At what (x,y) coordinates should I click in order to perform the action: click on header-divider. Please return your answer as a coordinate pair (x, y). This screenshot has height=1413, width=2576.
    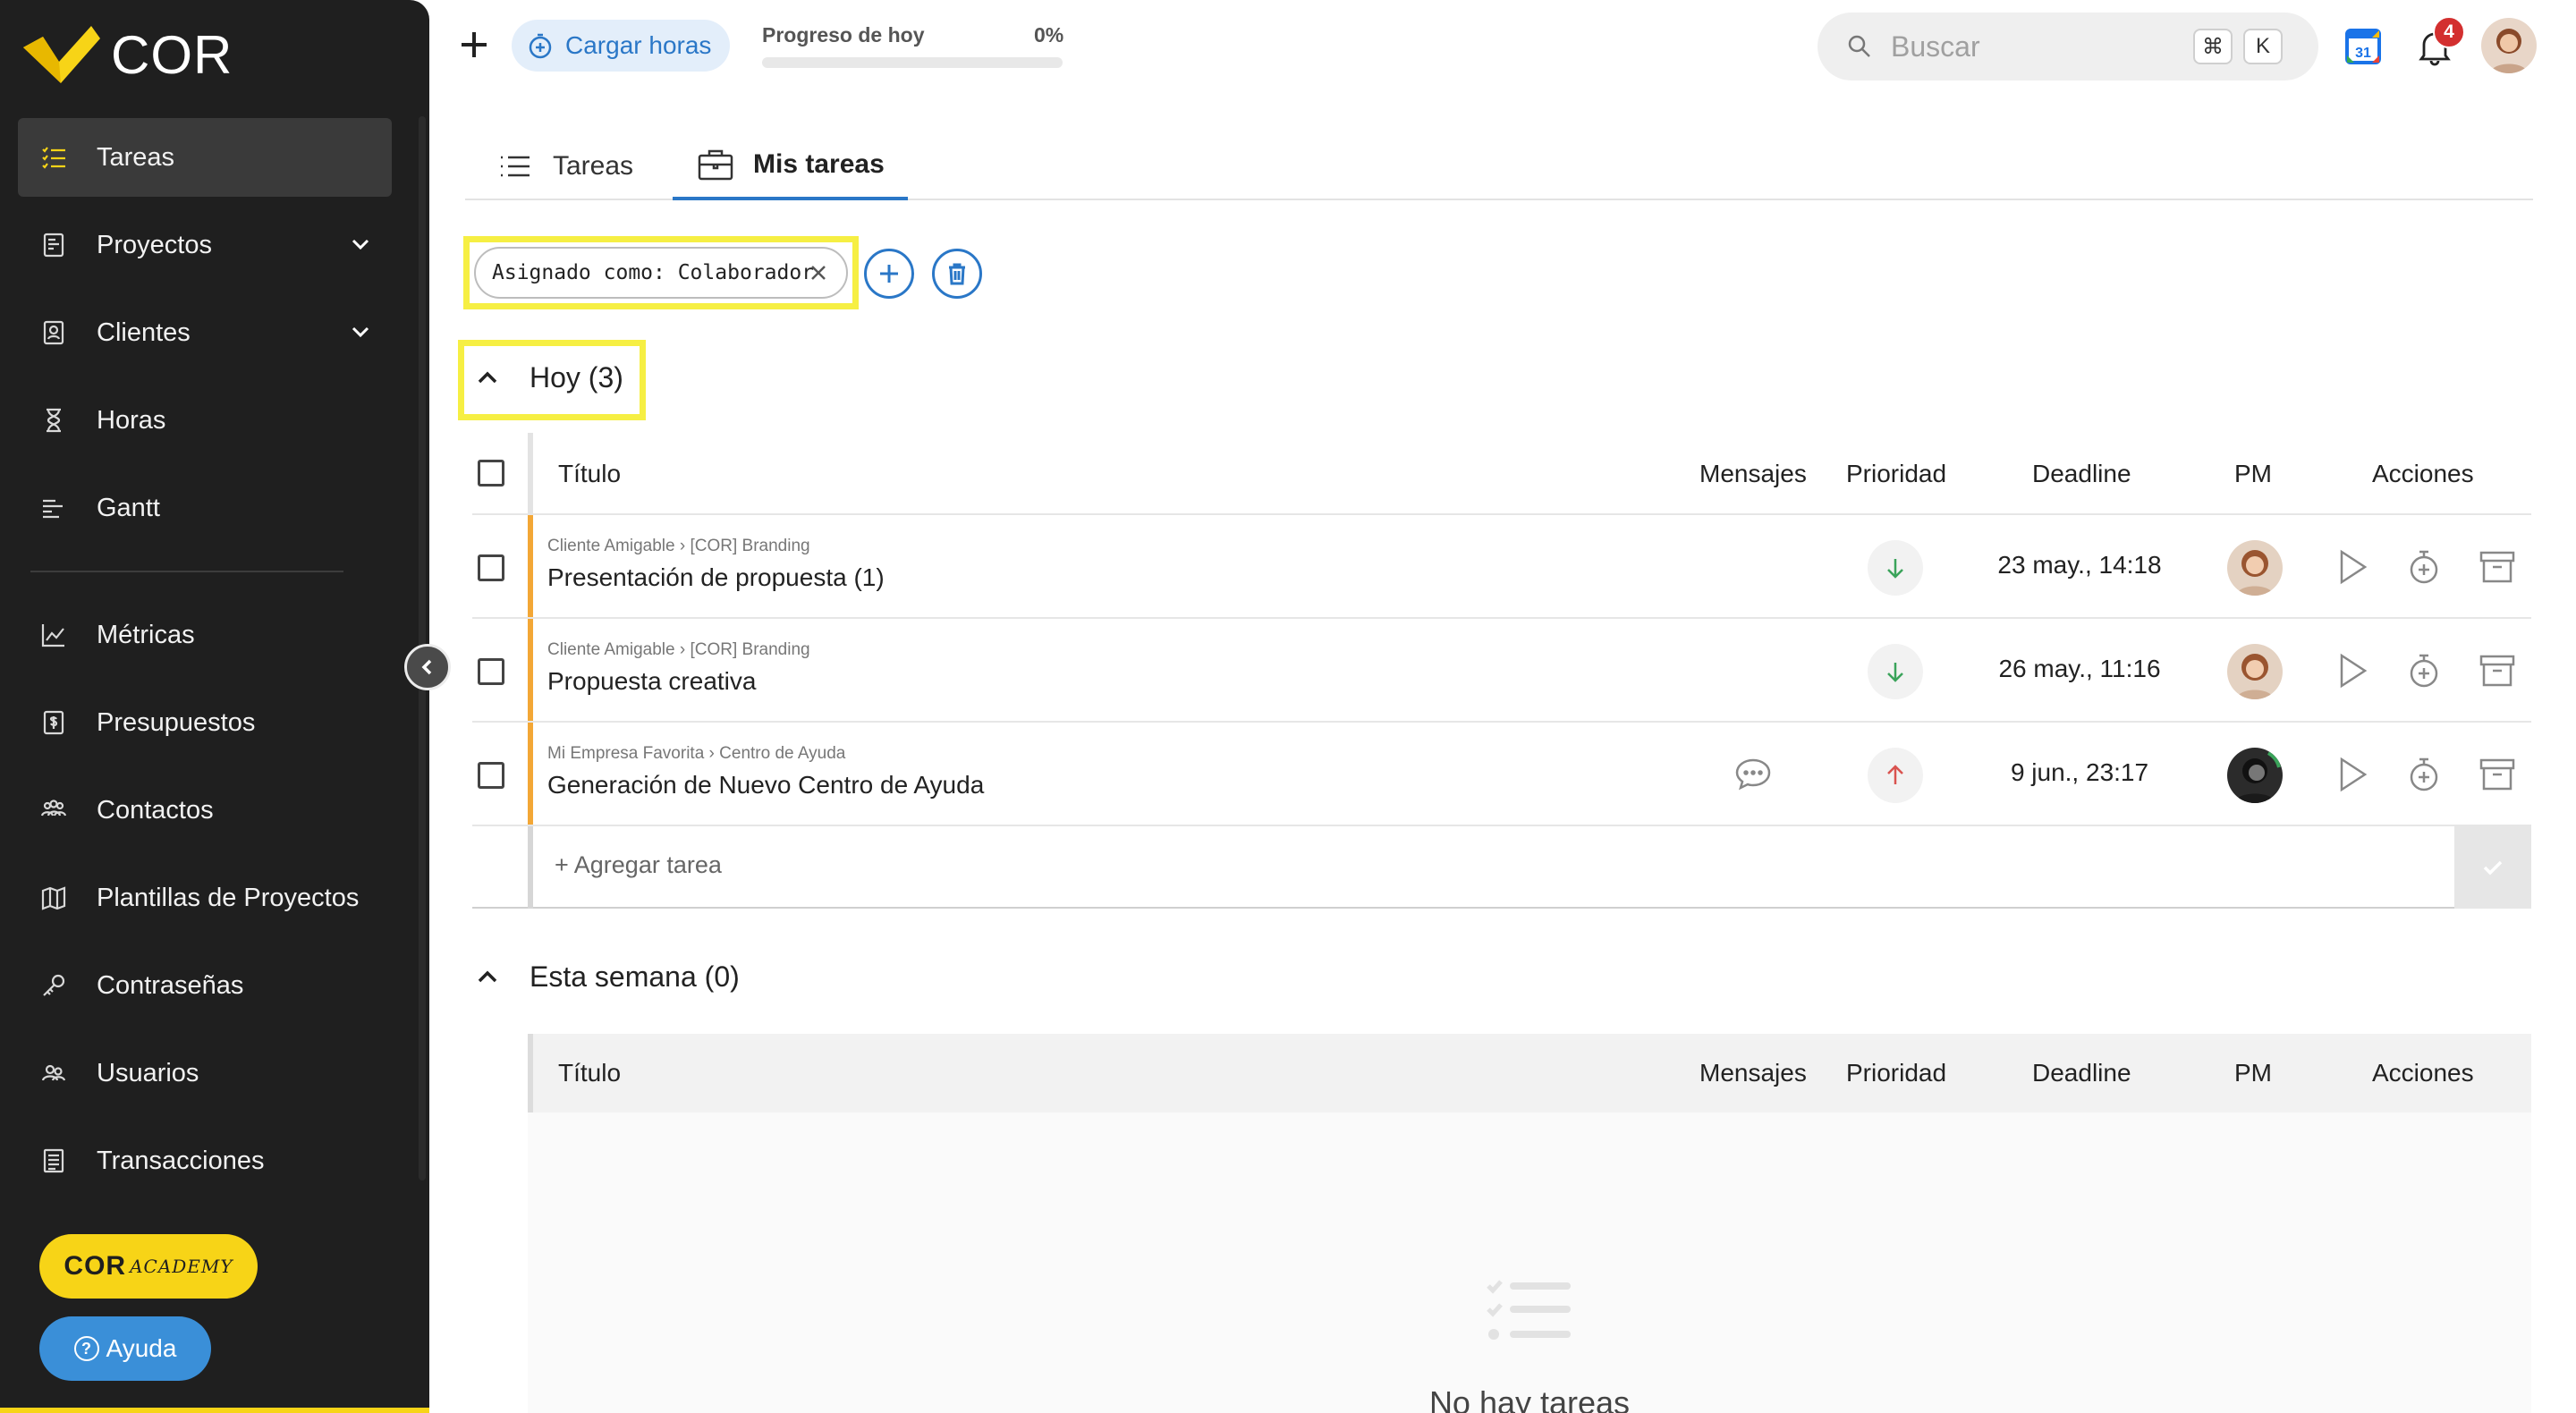
    Looking at the image, I should click on (530, 473).